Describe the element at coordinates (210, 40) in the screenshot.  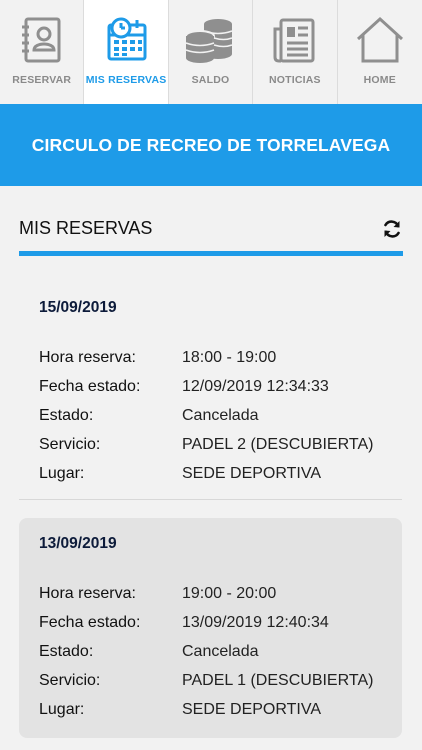
I see `coins-icon` at that location.